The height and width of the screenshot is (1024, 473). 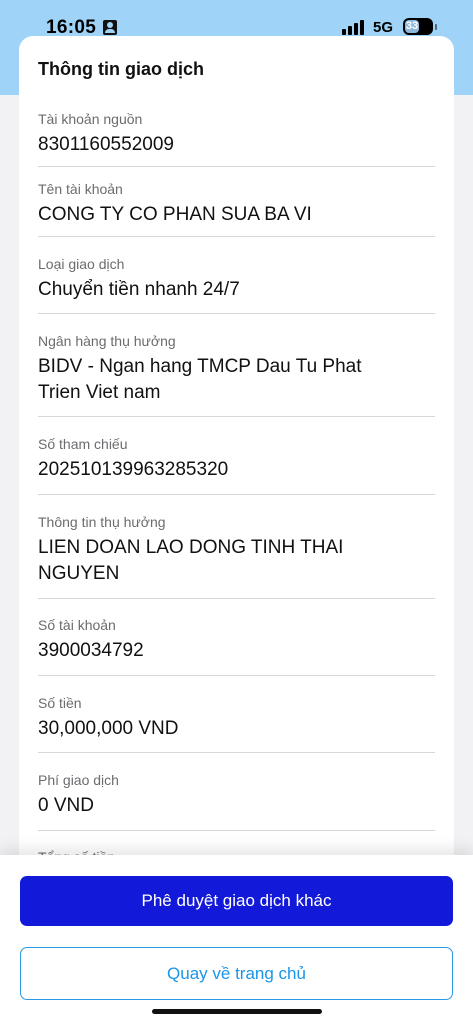 I want to click on battery-icon: 33, so click(x=418, y=26).